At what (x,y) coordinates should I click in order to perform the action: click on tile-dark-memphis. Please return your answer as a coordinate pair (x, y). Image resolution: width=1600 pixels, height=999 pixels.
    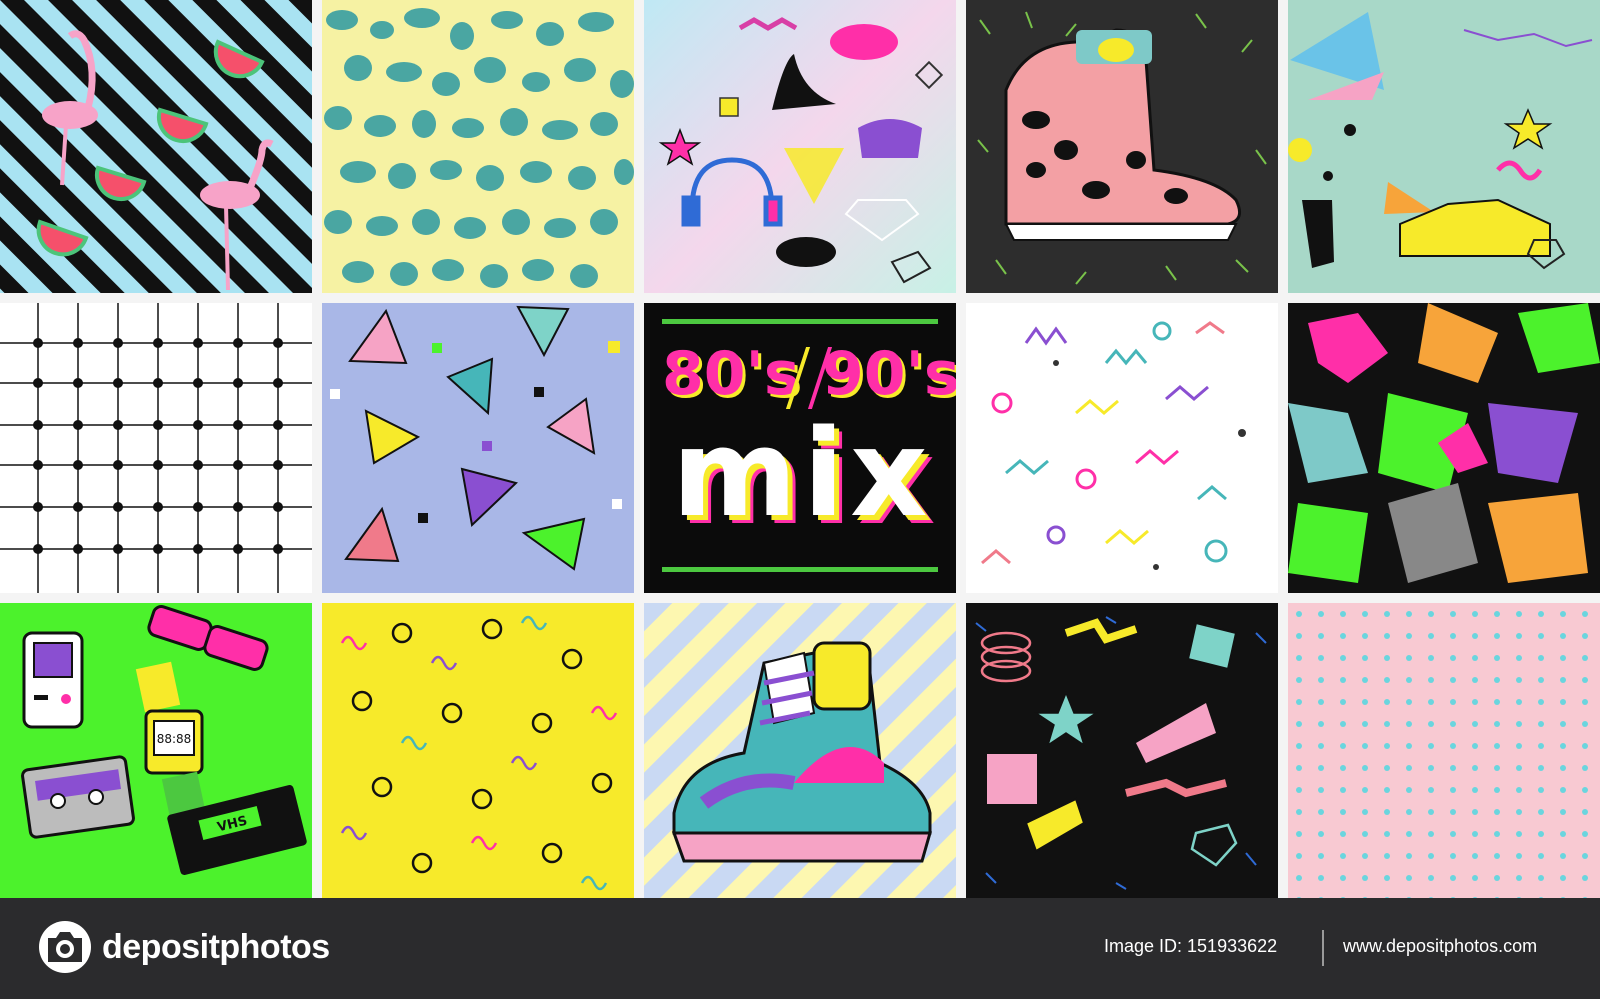
    Looking at the image, I should click on (1122, 750).